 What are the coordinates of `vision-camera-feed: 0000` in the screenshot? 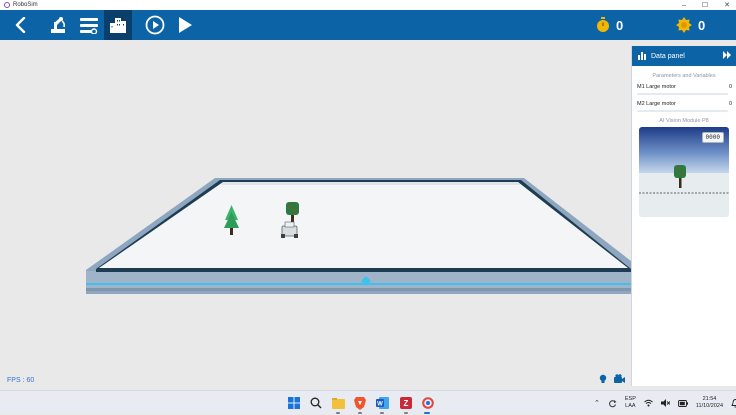 It's located at (684, 172).